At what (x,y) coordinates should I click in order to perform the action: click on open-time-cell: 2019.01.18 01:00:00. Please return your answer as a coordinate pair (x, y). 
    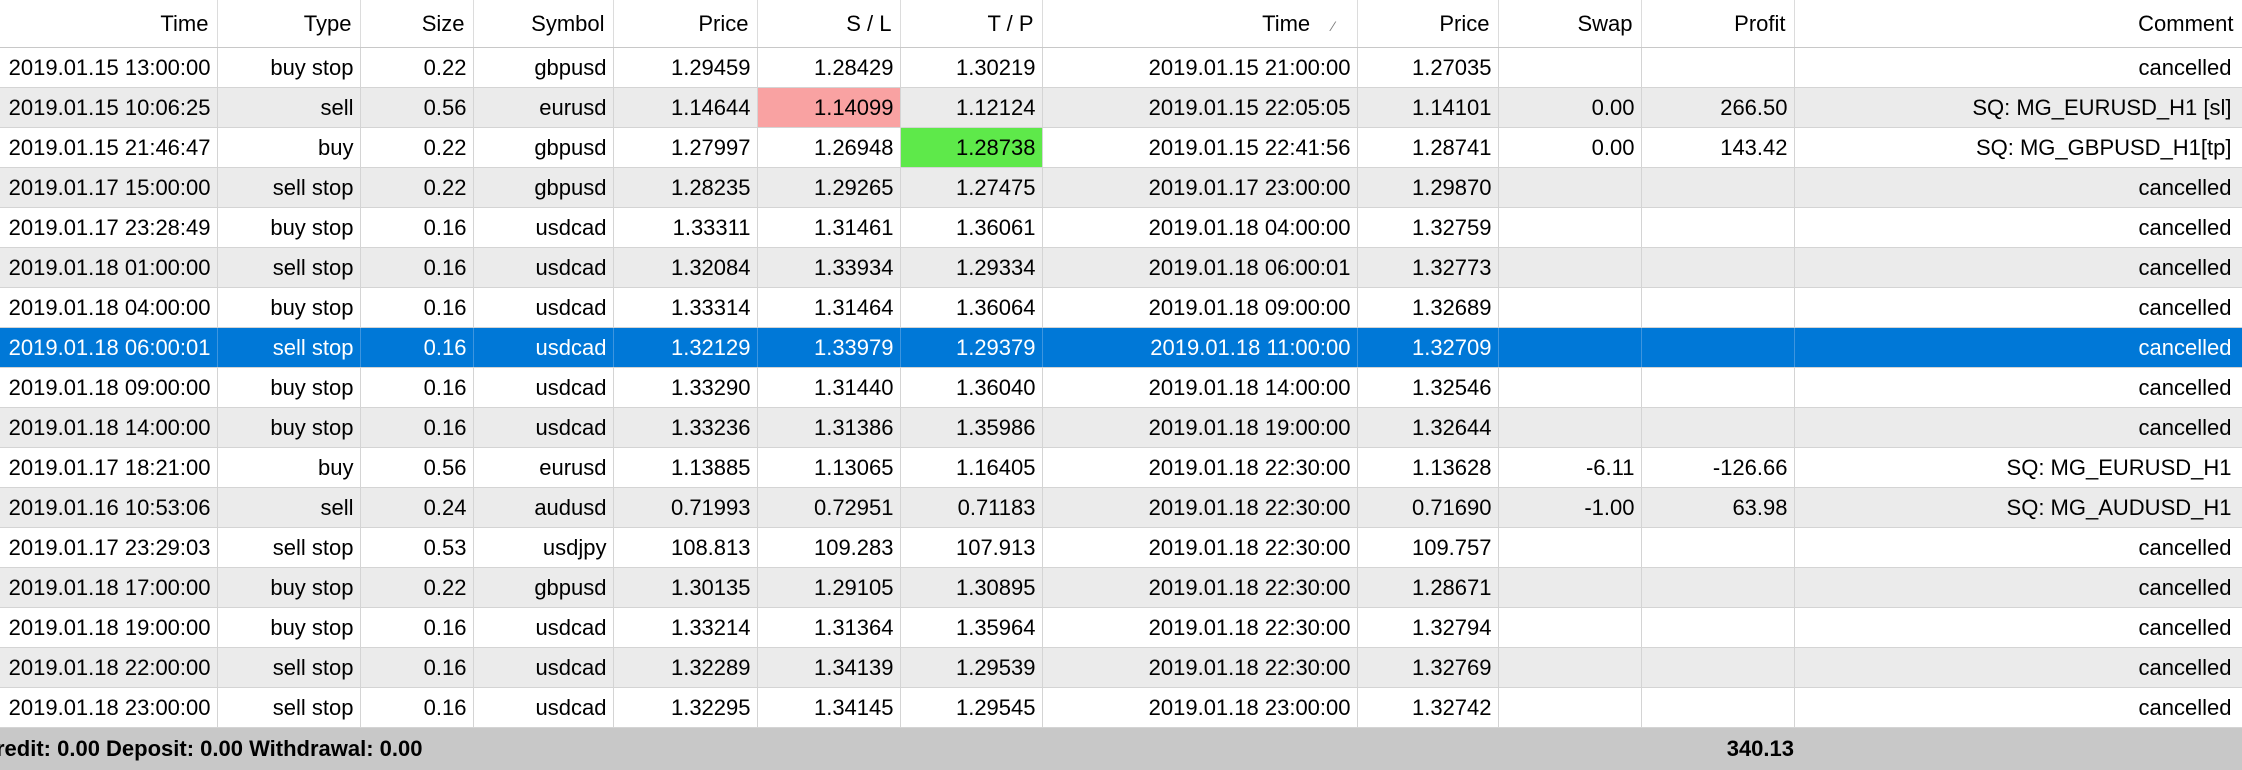
    Looking at the image, I should click on (109, 267).